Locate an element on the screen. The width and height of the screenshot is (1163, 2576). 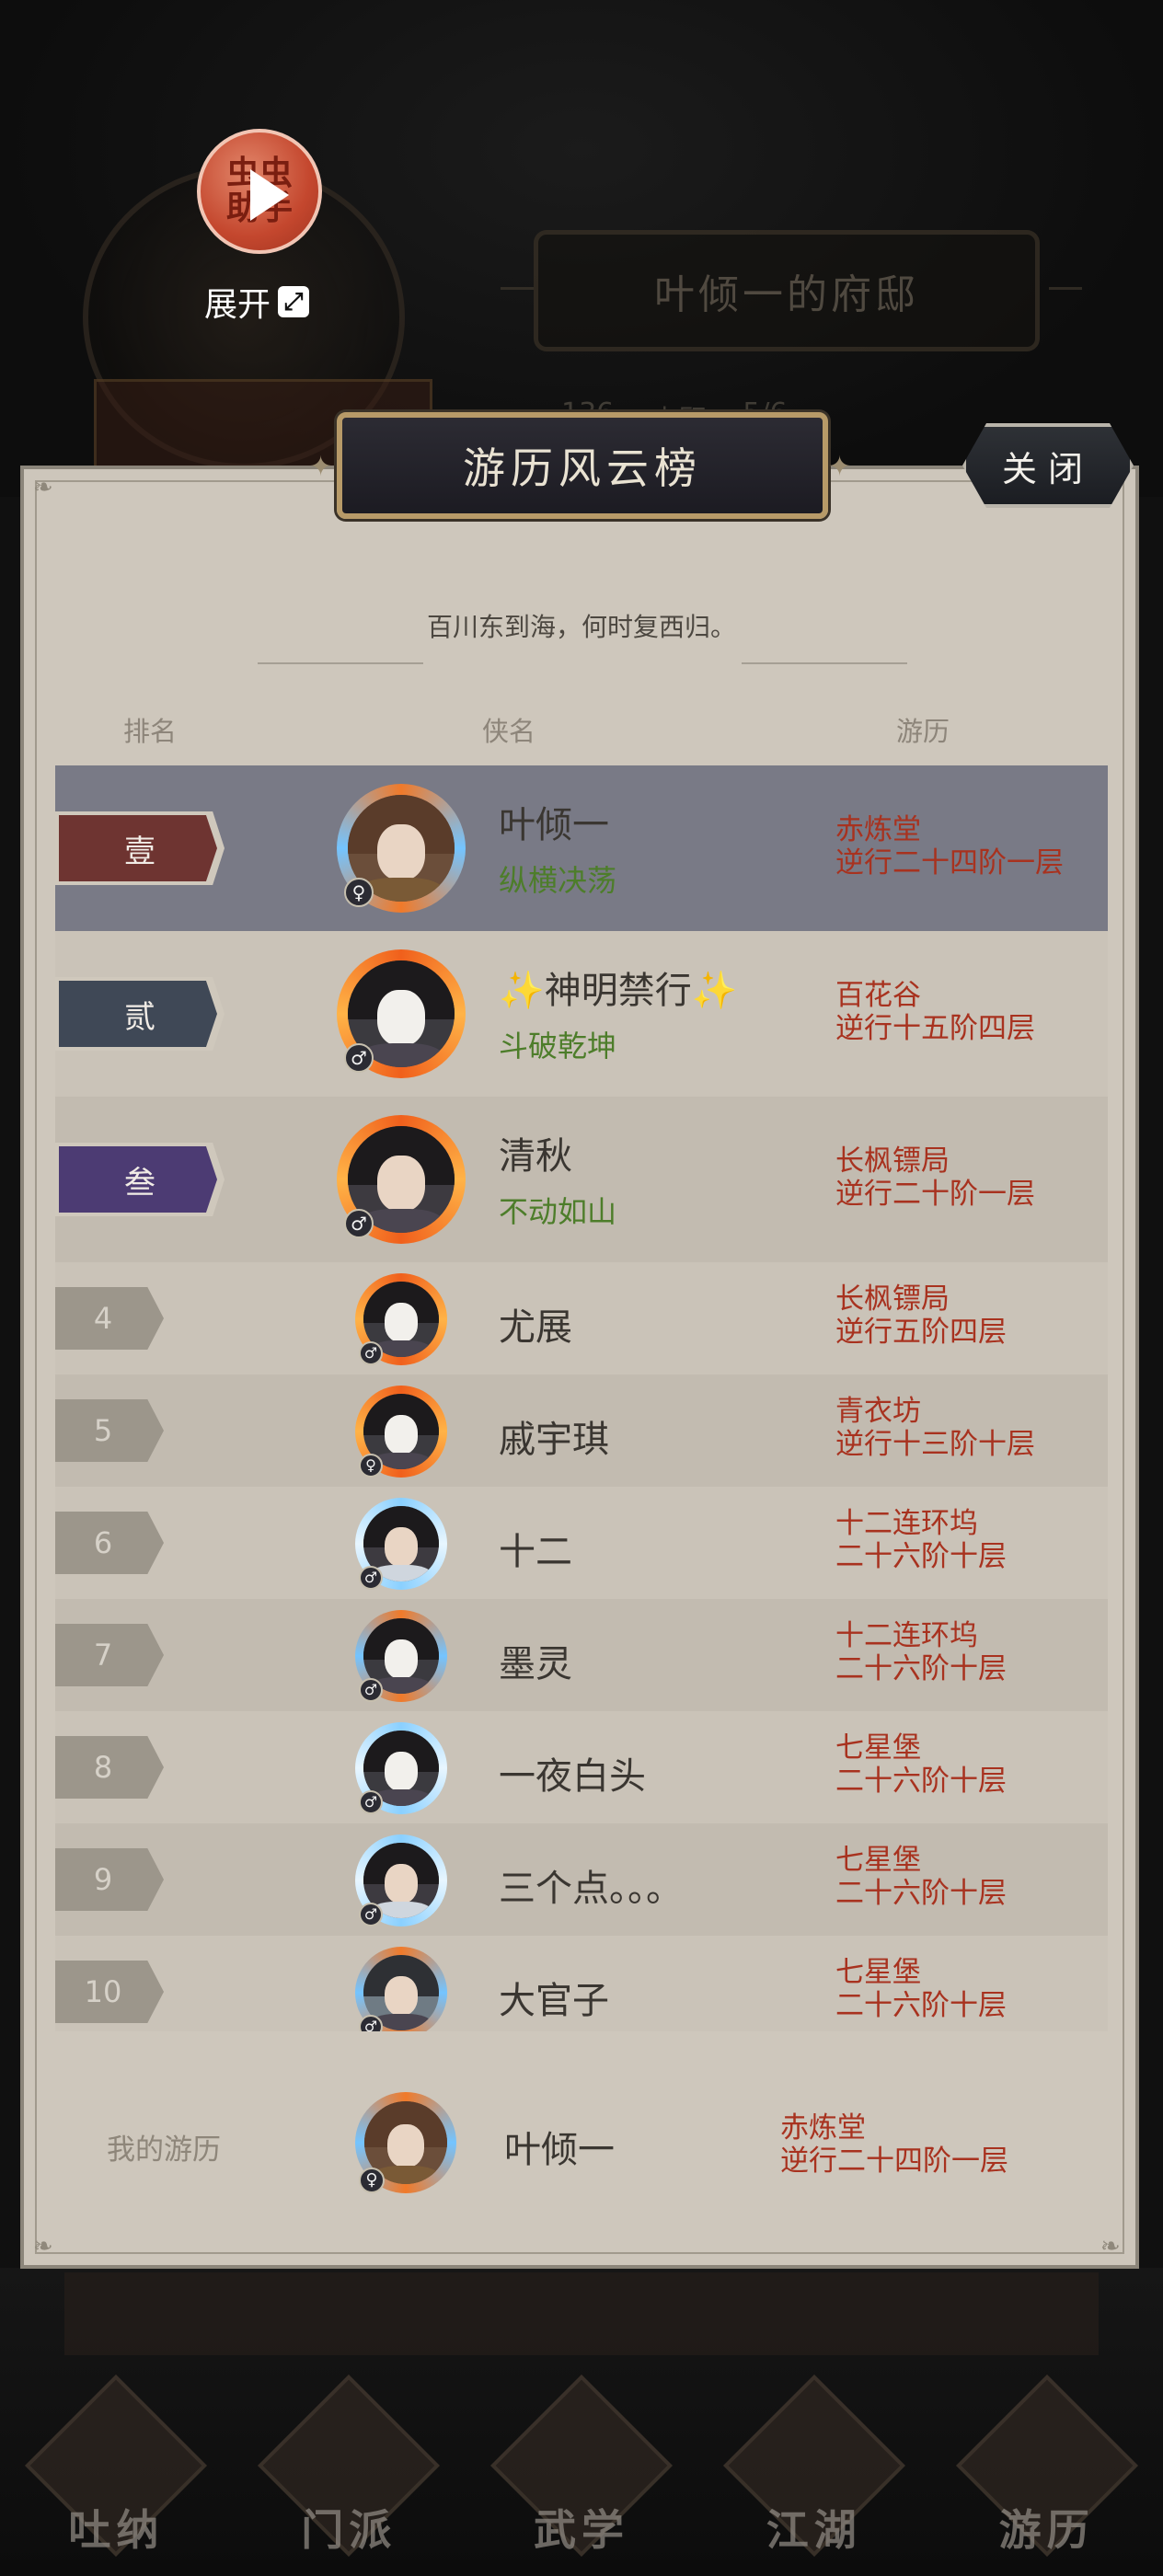
ranking-row: 10 ♂ 大官子 七星堡 二十六阶十层 is located at coordinates (581, 1983).